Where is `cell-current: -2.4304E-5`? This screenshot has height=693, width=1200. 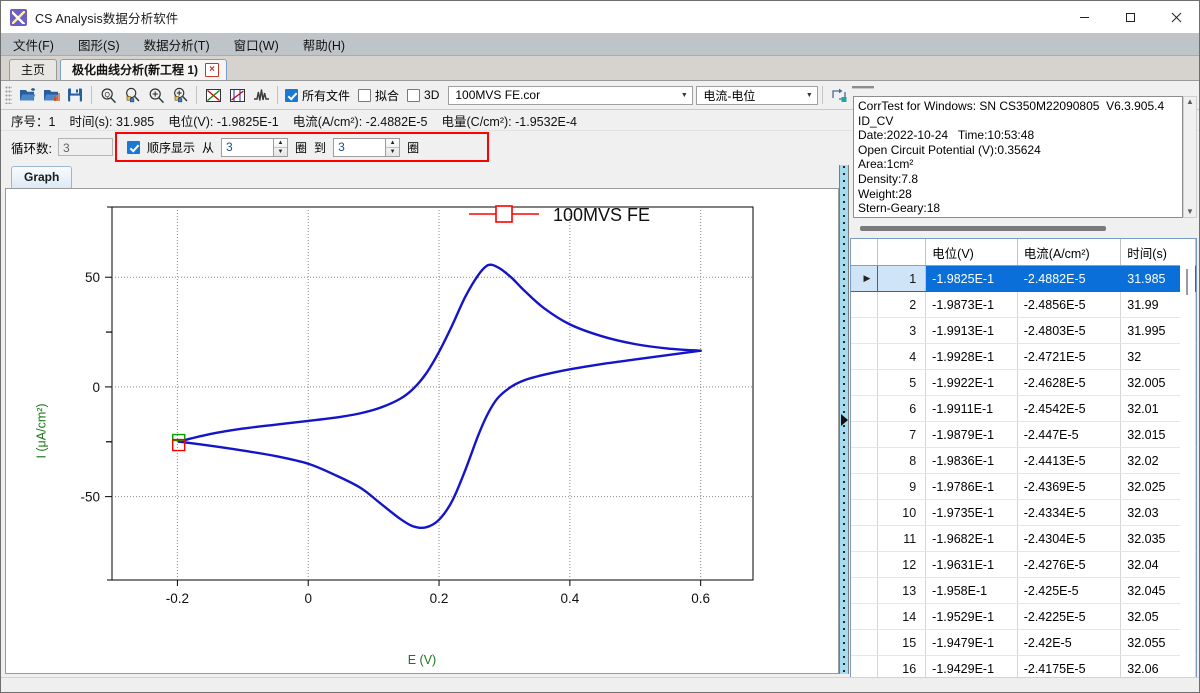 cell-current: -2.4304E-5 is located at coordinates (1069, 538).